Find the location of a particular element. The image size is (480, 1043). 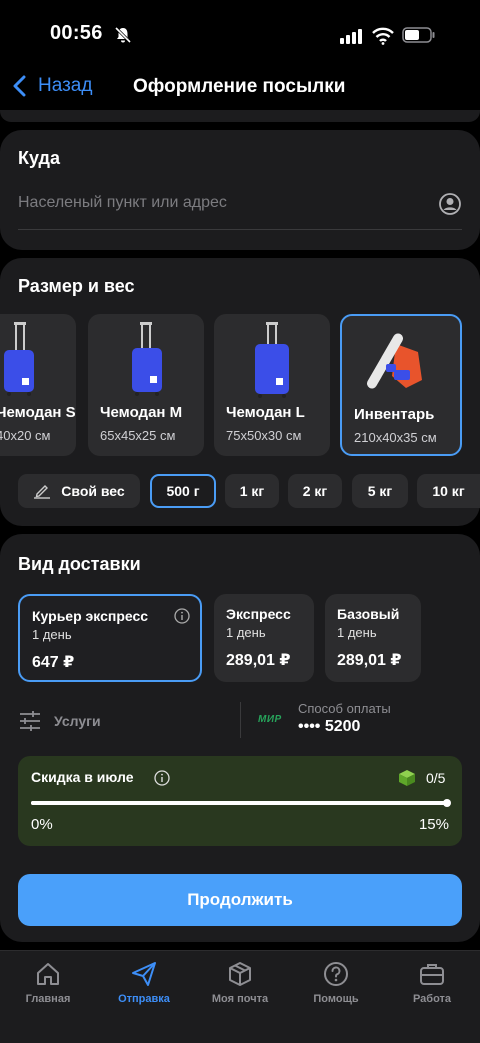

send-icon is located at coordinates (144, 974).